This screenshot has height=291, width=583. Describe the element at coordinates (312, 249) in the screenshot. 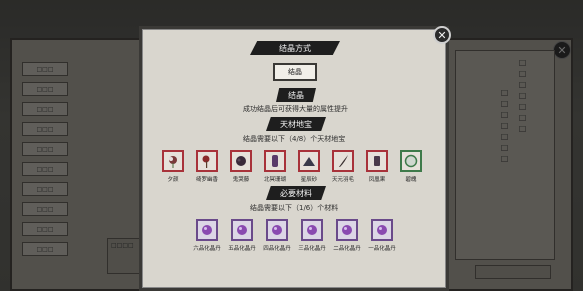

I see `material-label: 三品化晶丹` at that location.